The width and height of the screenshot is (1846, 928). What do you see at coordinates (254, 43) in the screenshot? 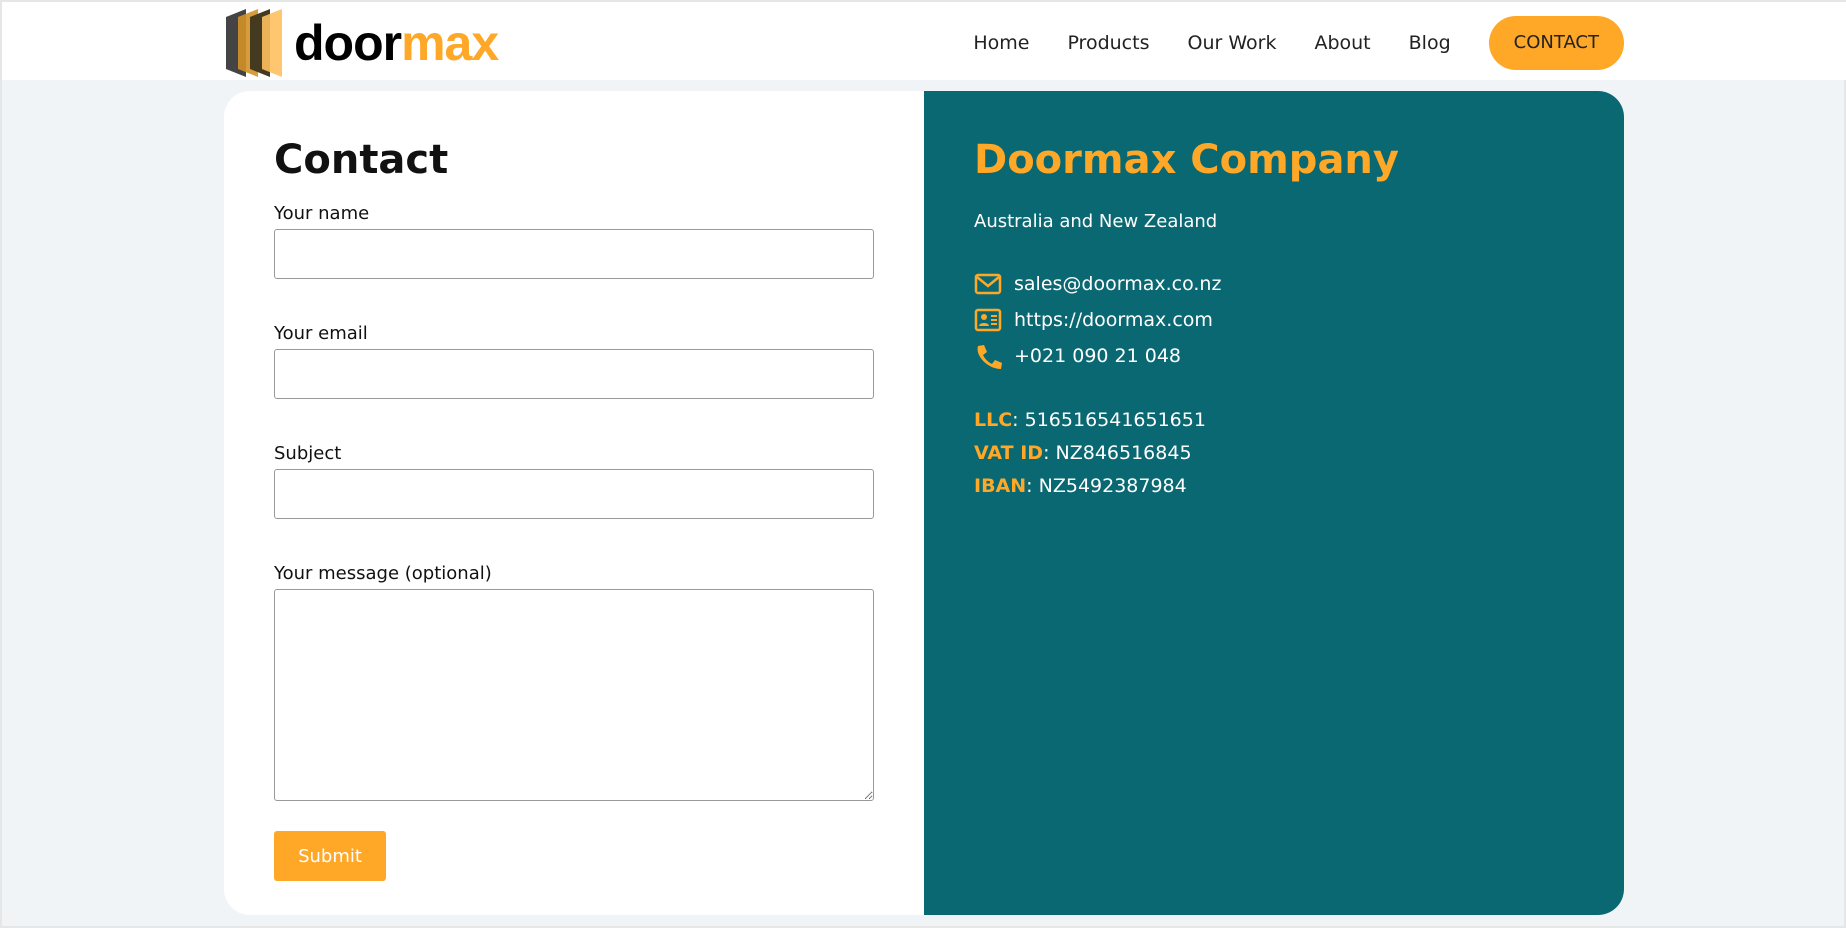
I see `door-logo-icon` at bounding box center [254, 43].